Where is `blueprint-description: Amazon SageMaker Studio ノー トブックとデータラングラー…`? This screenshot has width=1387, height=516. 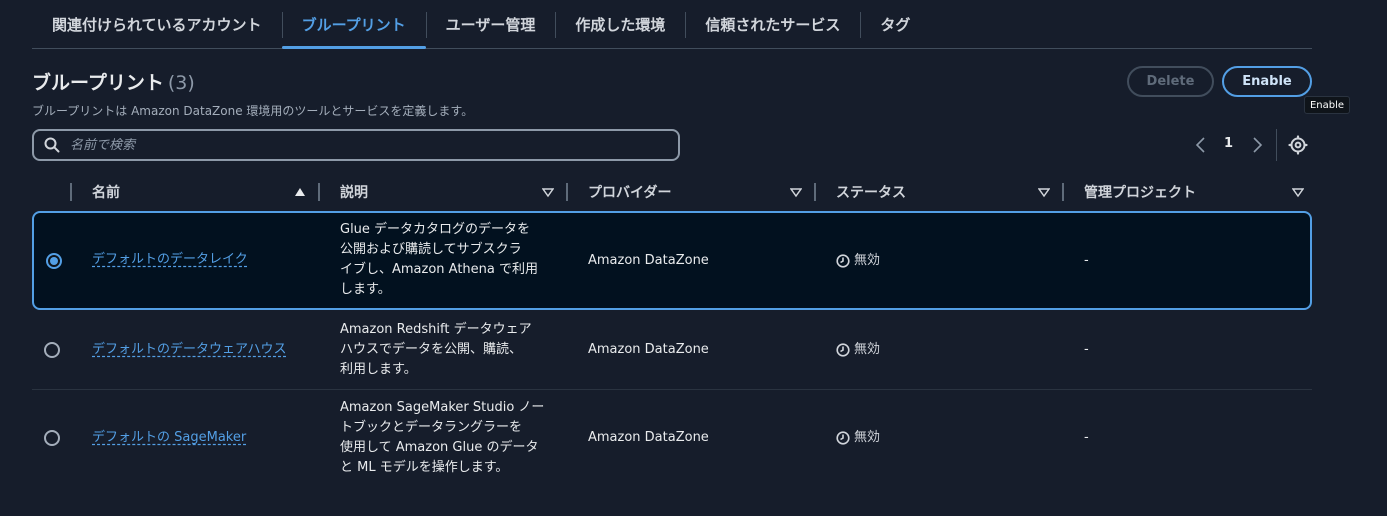
blueprint-description: Amazon SageMaker Studio ノー トブックとデータラングラー… is located at coordinates (450, 438).